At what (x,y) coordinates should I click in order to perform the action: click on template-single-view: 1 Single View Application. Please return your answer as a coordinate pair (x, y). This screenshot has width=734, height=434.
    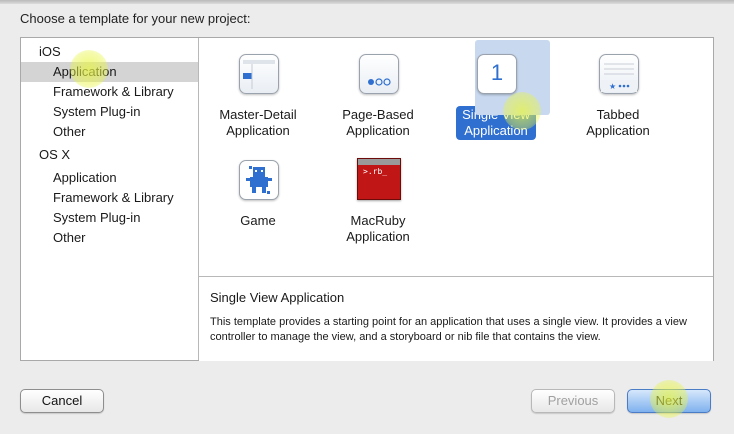
    Looking at the image, I should click on (496, 90).